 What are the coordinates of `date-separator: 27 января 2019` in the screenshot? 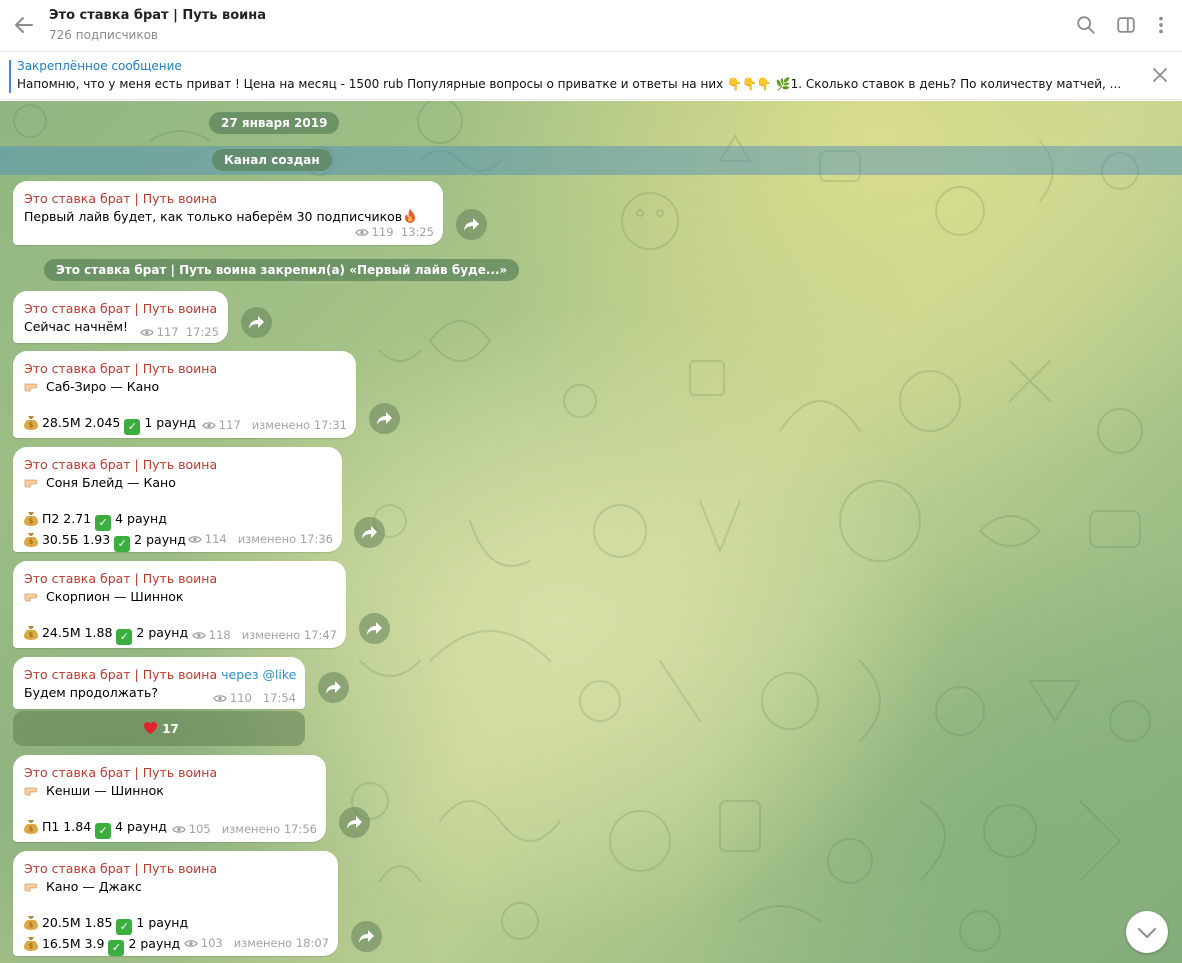 It's located at (274, 123).